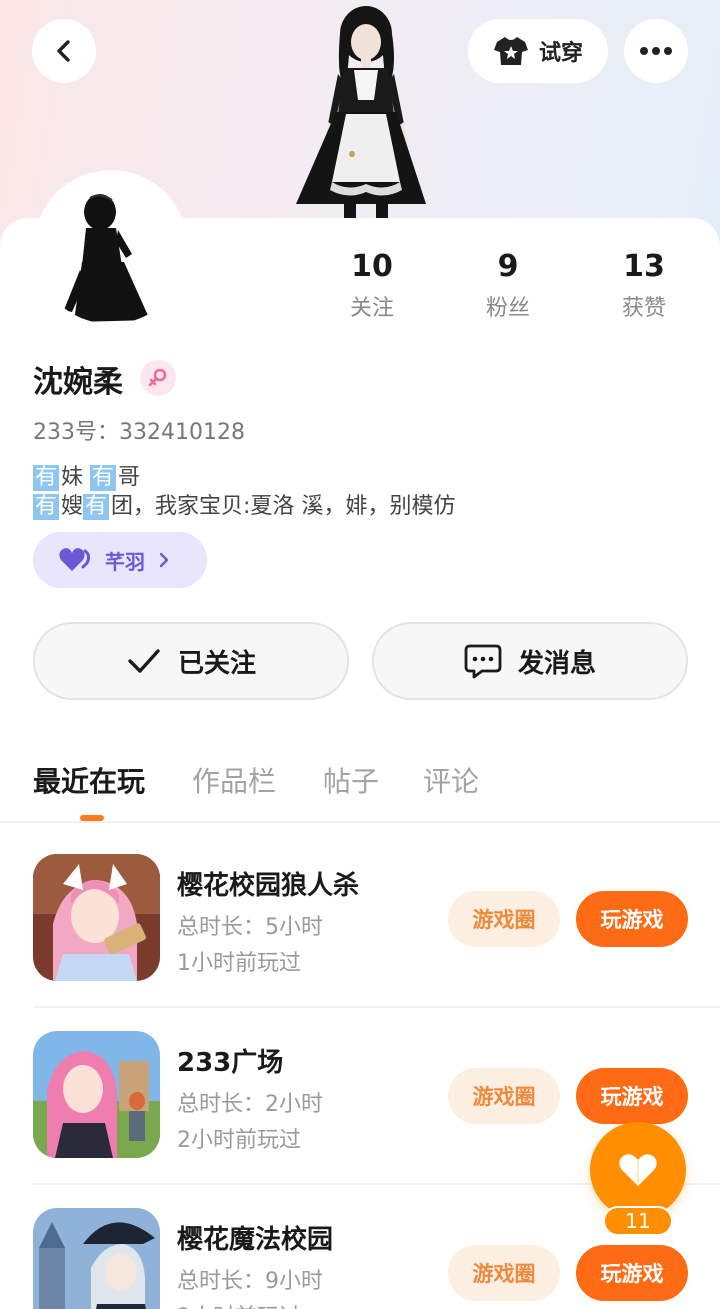  Describe the element at coordinates (372, 285) in the screenshot. I see `stat-following: 10 关注` at that location.